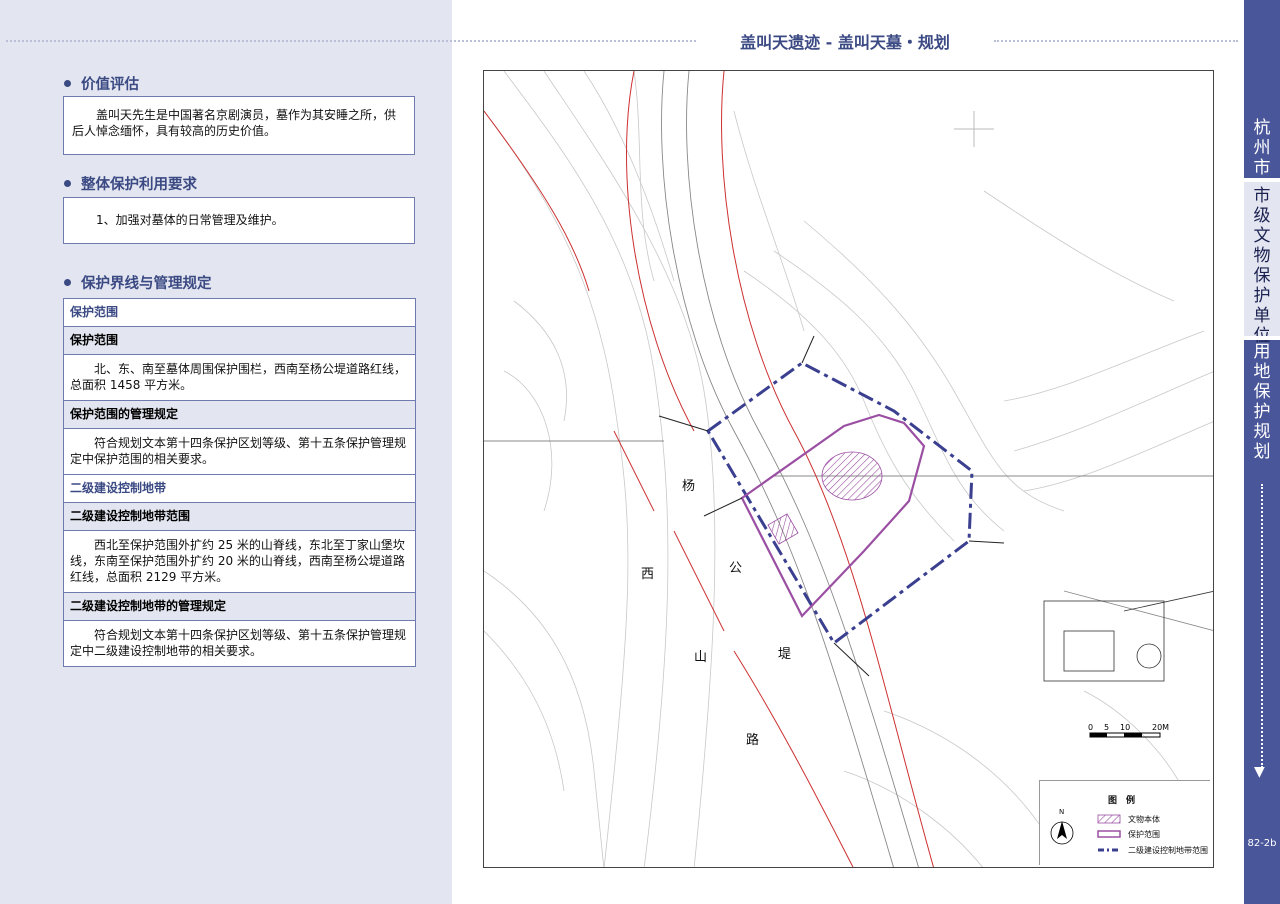  I want to click on table-row-subheader: 保护范围, so click(239, 341).